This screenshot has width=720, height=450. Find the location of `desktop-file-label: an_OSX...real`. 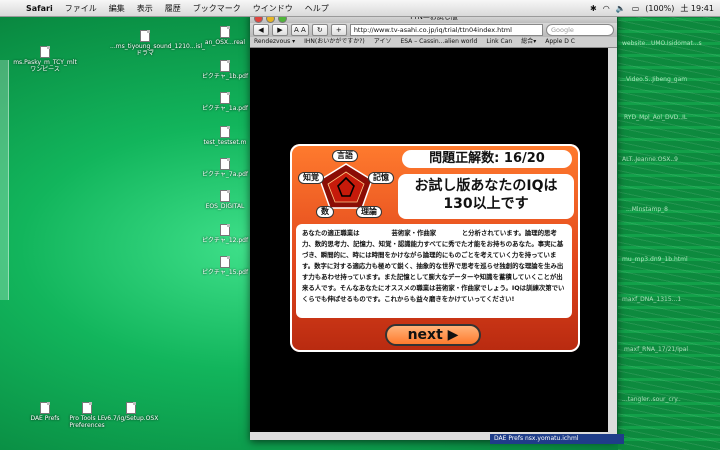

desktop-file-label: an_OSX...real is located at coordinates (225, 42).